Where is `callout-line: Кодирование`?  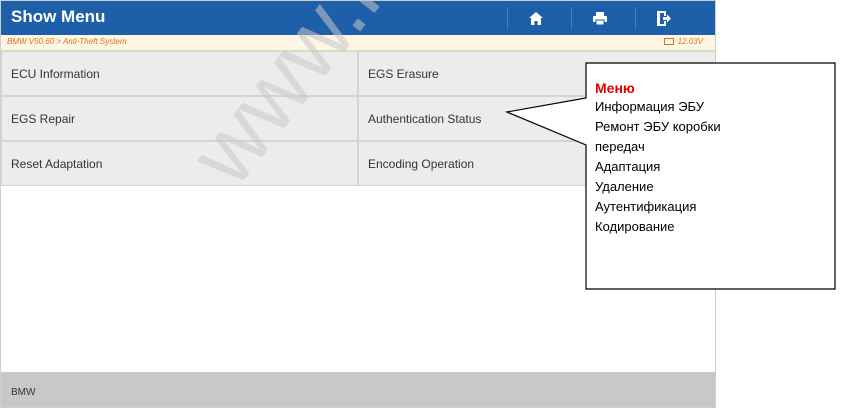
callout-line: Кодирование is located at coordinates (635, 226).